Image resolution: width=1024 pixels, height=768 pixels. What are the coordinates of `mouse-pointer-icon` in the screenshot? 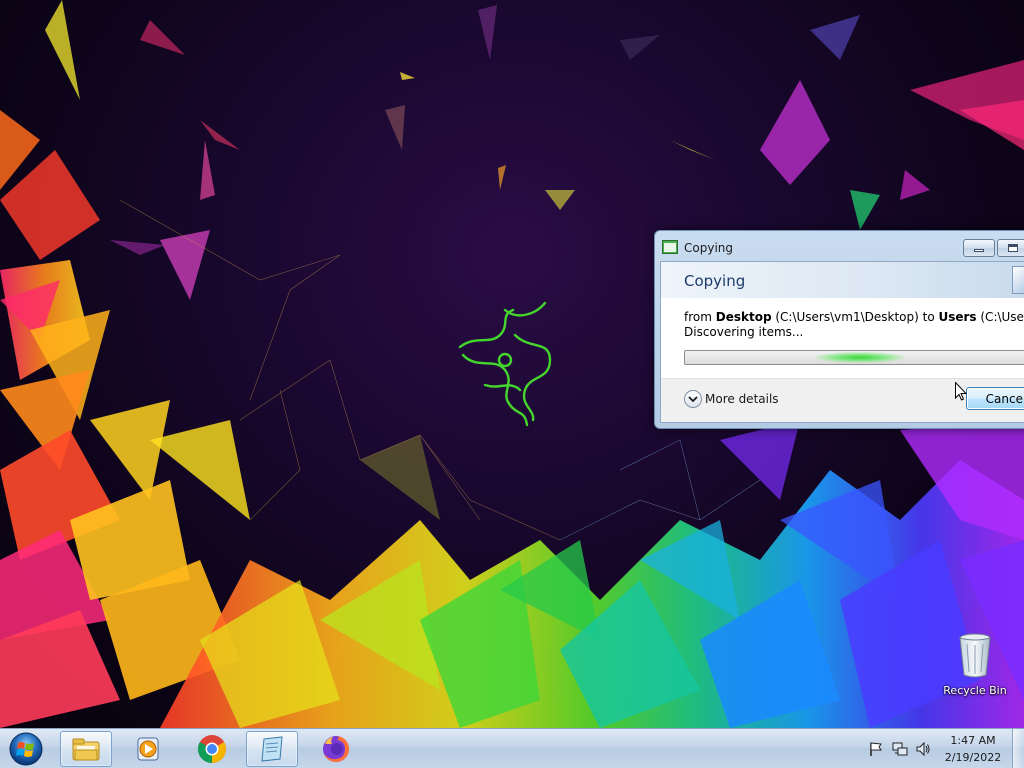 It's located at (961, 391).